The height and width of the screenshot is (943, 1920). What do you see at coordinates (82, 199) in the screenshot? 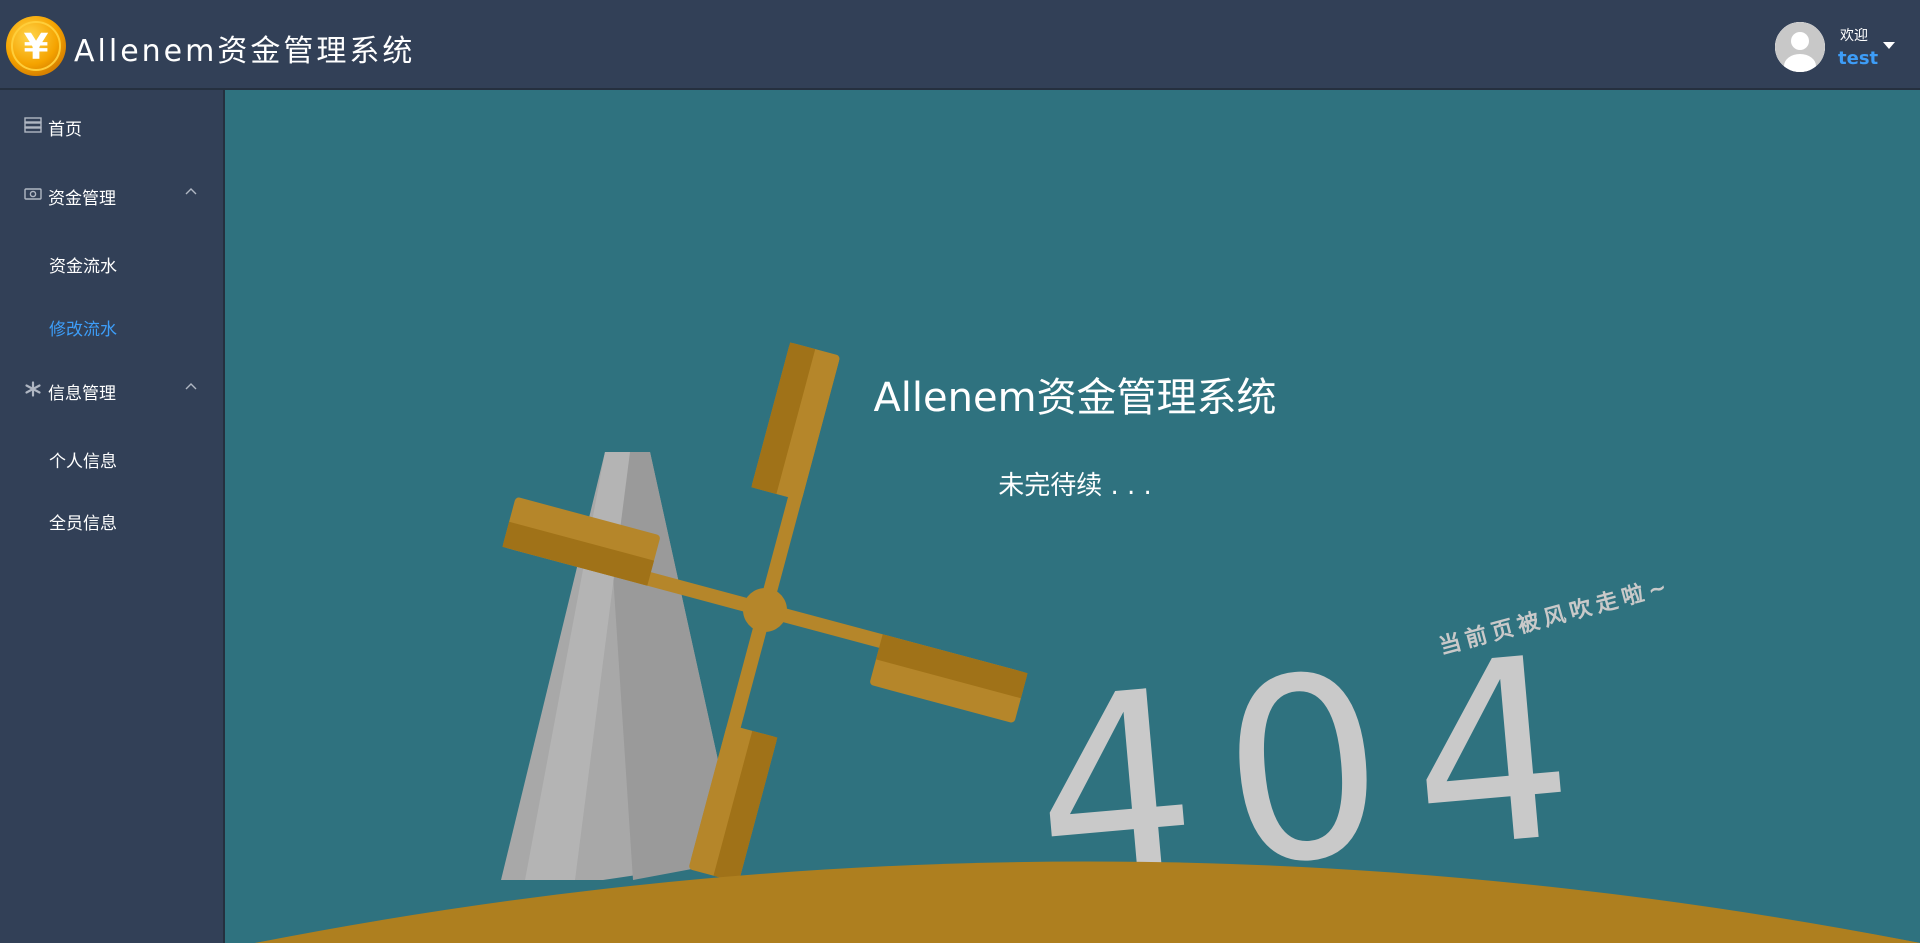
I see `sidebar-item-label: 资金管理` at bounding box center [82, 199].